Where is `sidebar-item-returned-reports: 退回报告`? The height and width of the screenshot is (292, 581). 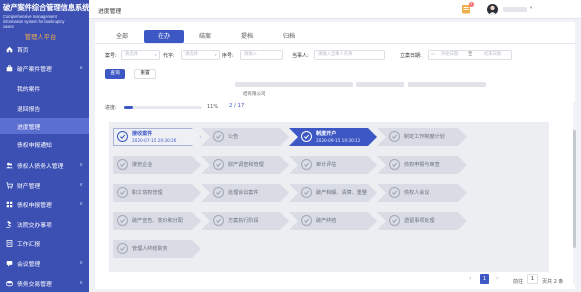 sidebar-item-returned-reports: 退回报告 is located at coordinates (44, 108).